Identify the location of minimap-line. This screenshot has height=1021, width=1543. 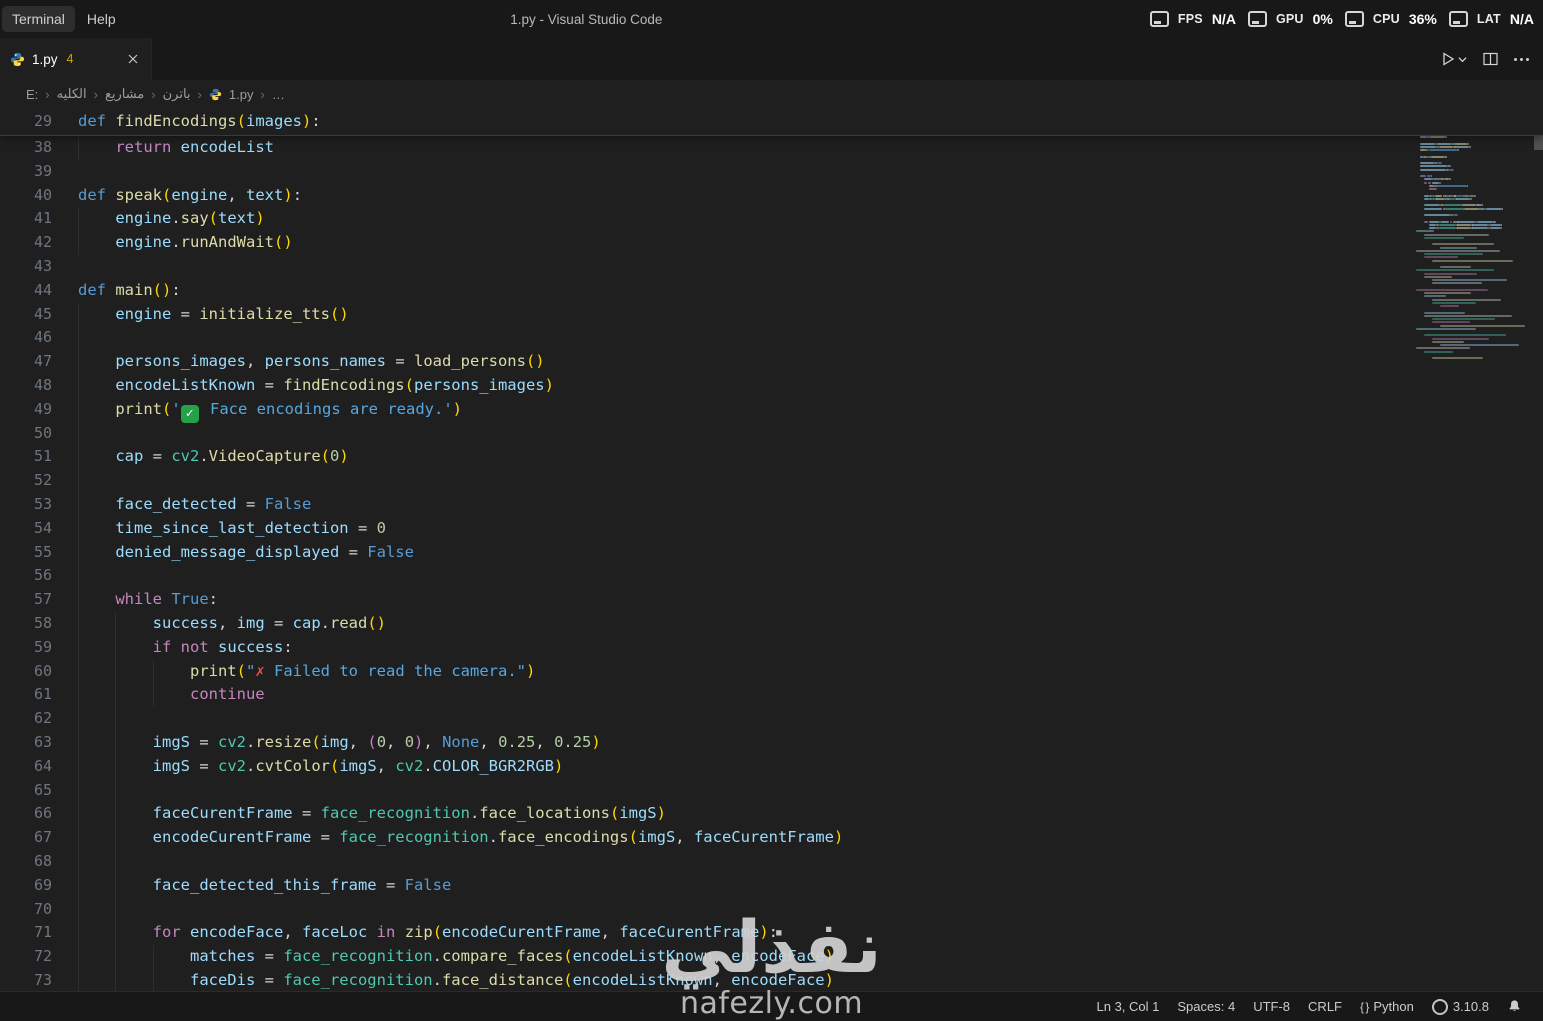
(1473, 358).